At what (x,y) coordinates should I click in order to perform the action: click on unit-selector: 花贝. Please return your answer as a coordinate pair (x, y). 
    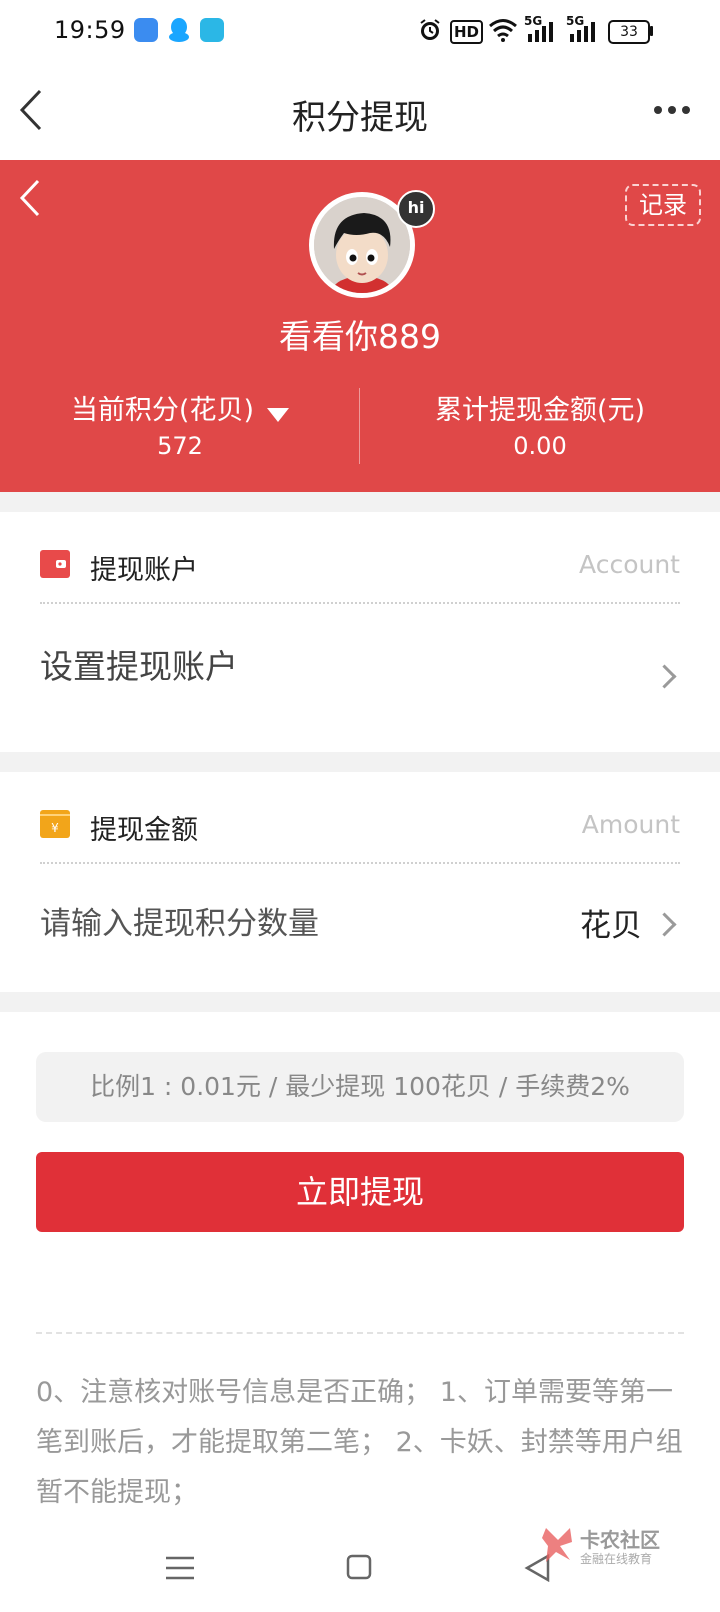
    Looking at the image, I should click on (640, 928).